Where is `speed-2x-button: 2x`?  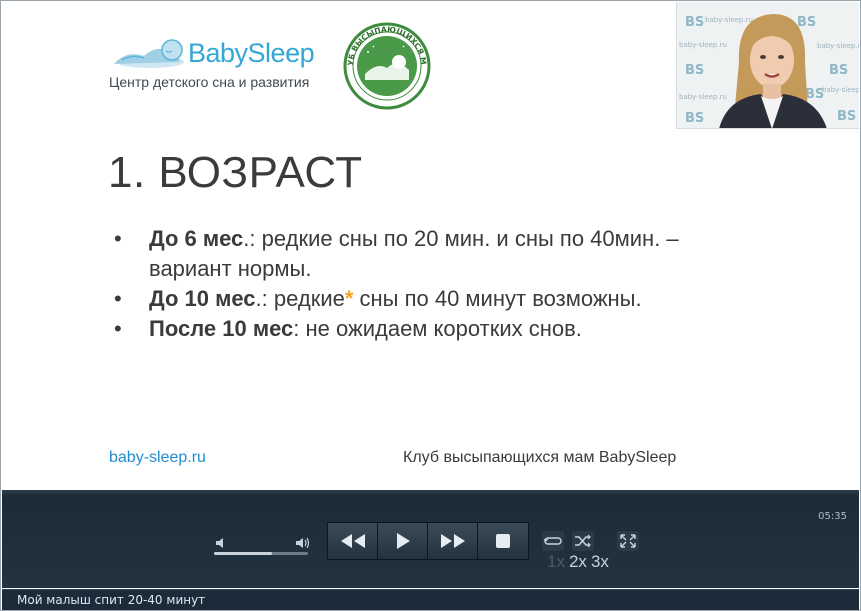
speed-2x-button: 2x is located at coordinates (578, 561).